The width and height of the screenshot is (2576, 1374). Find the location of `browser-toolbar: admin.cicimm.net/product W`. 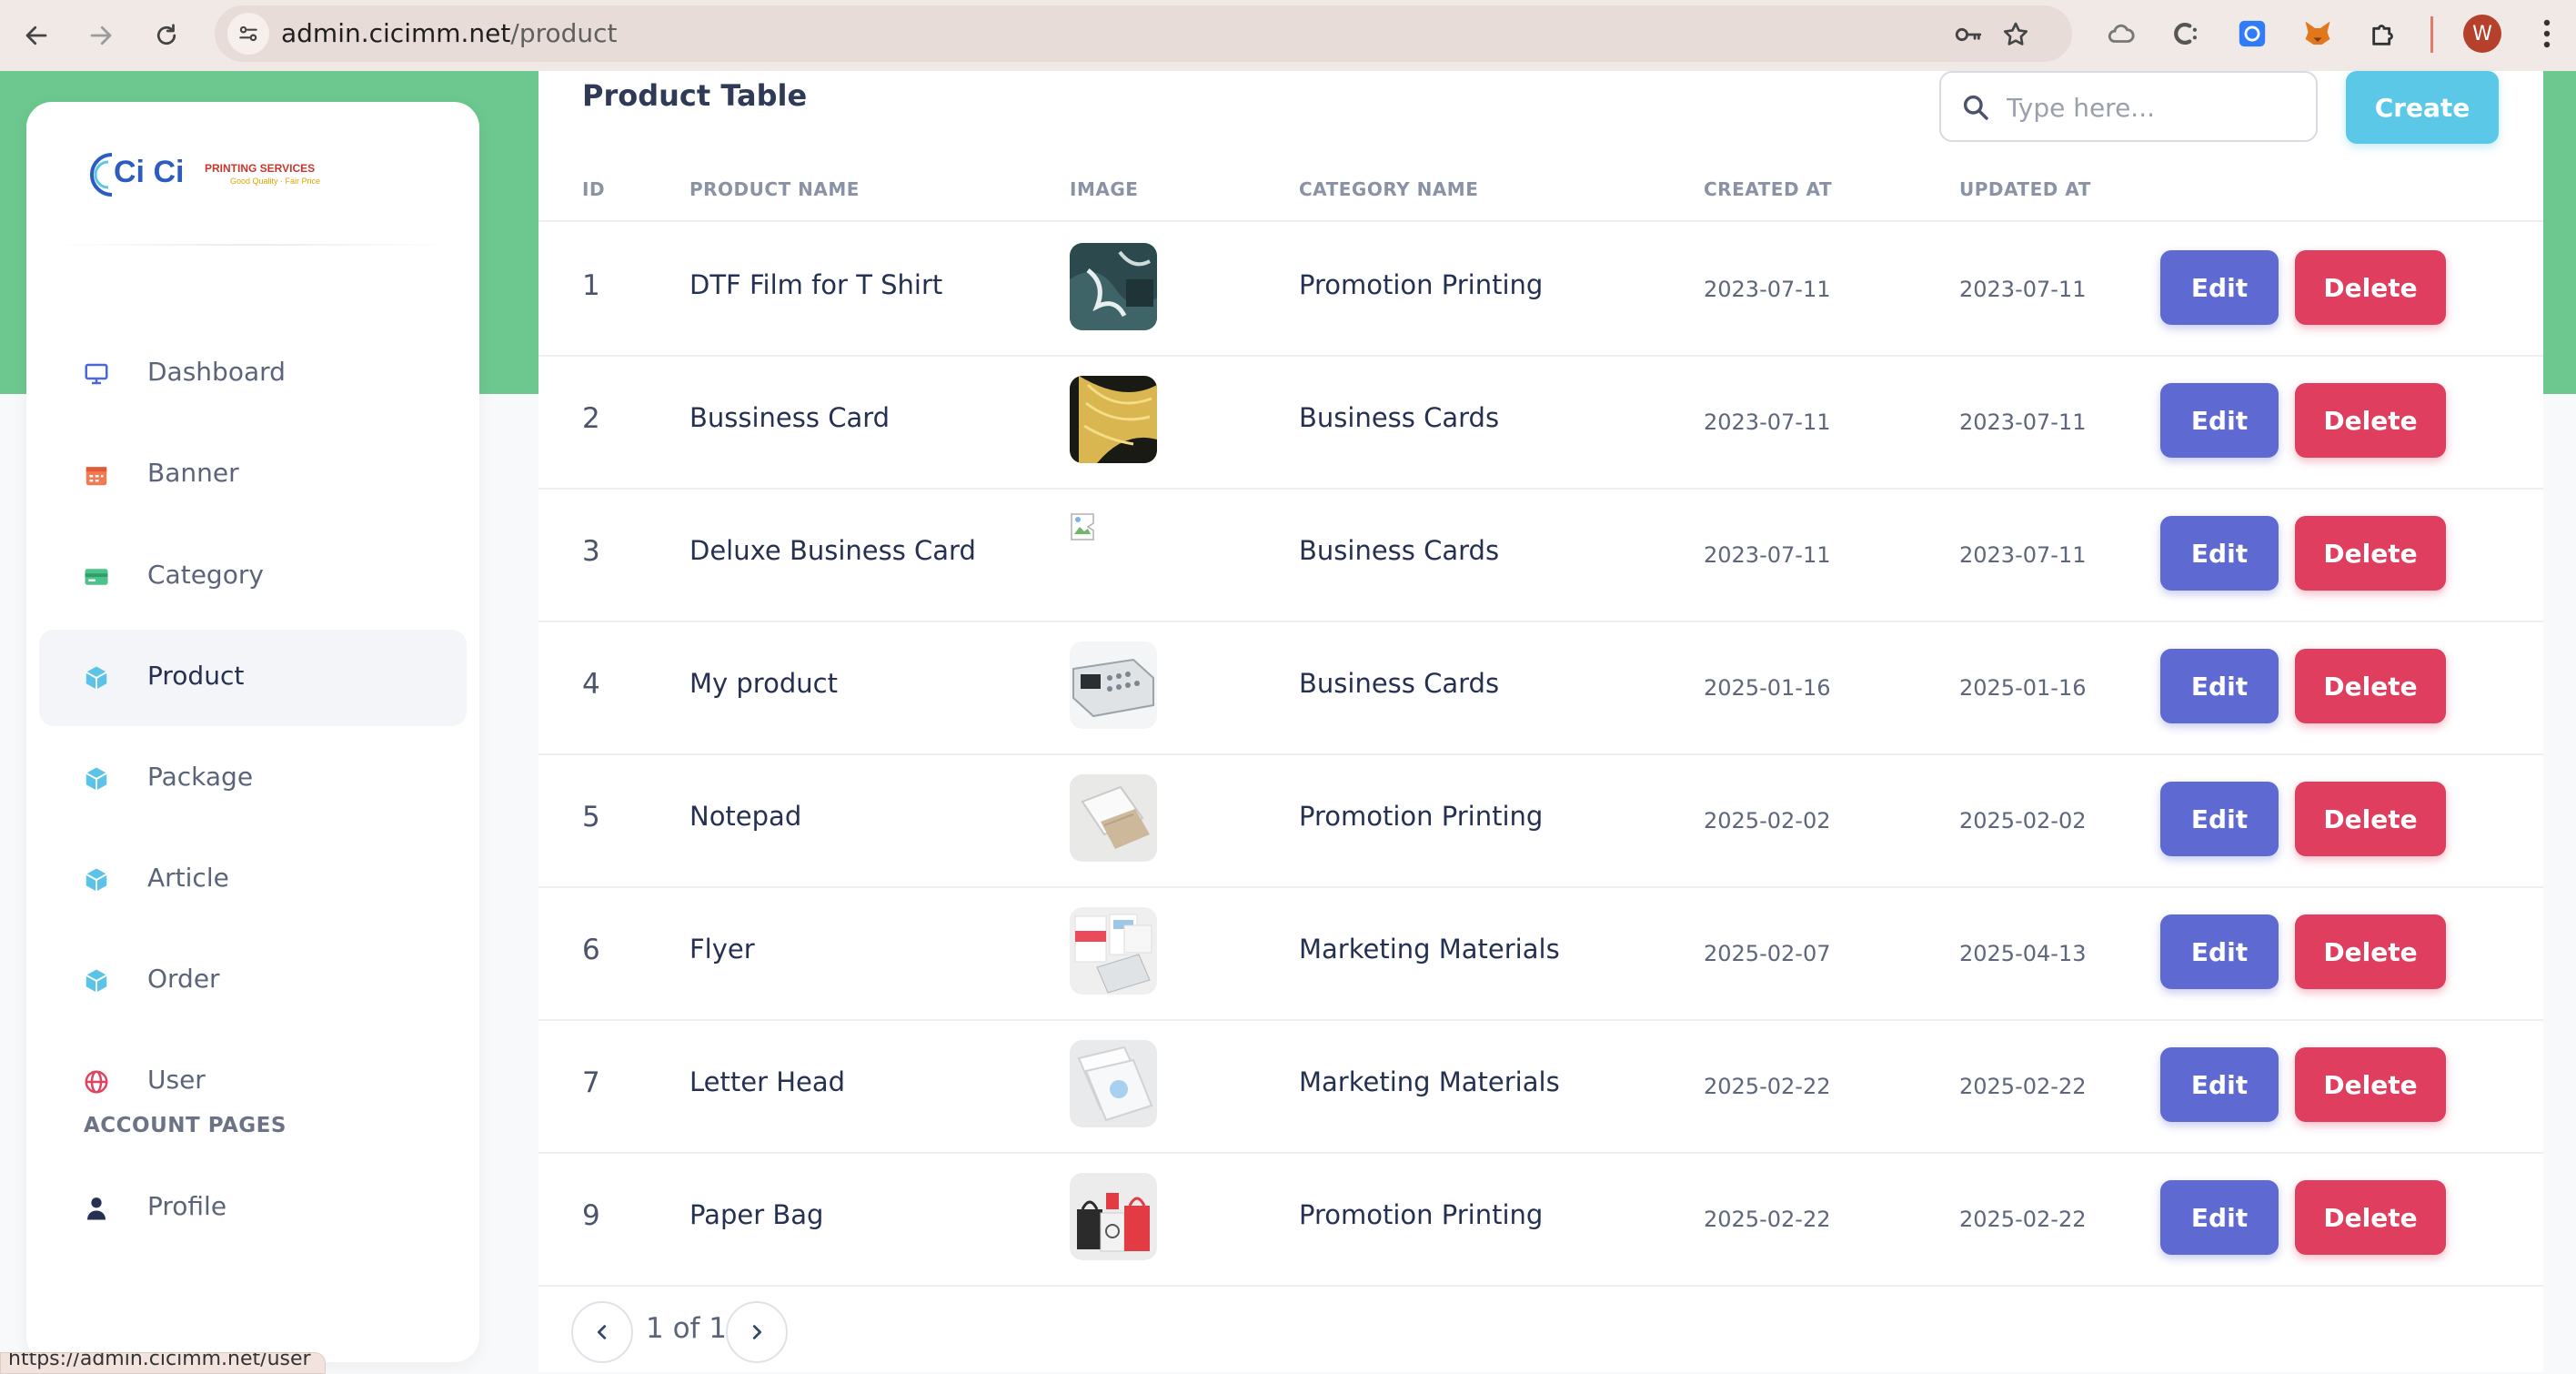

browser-toolbar: admin.cicimm.net/product W is located at coordinates (1288, 35).